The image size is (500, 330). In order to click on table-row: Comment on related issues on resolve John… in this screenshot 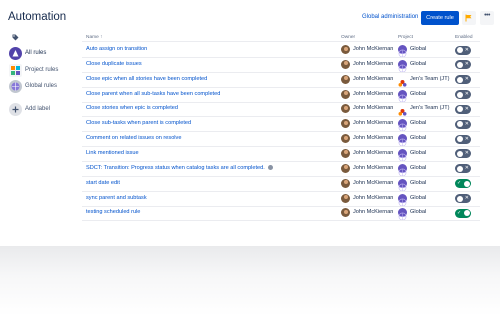, I will do `click(281, 139)`.